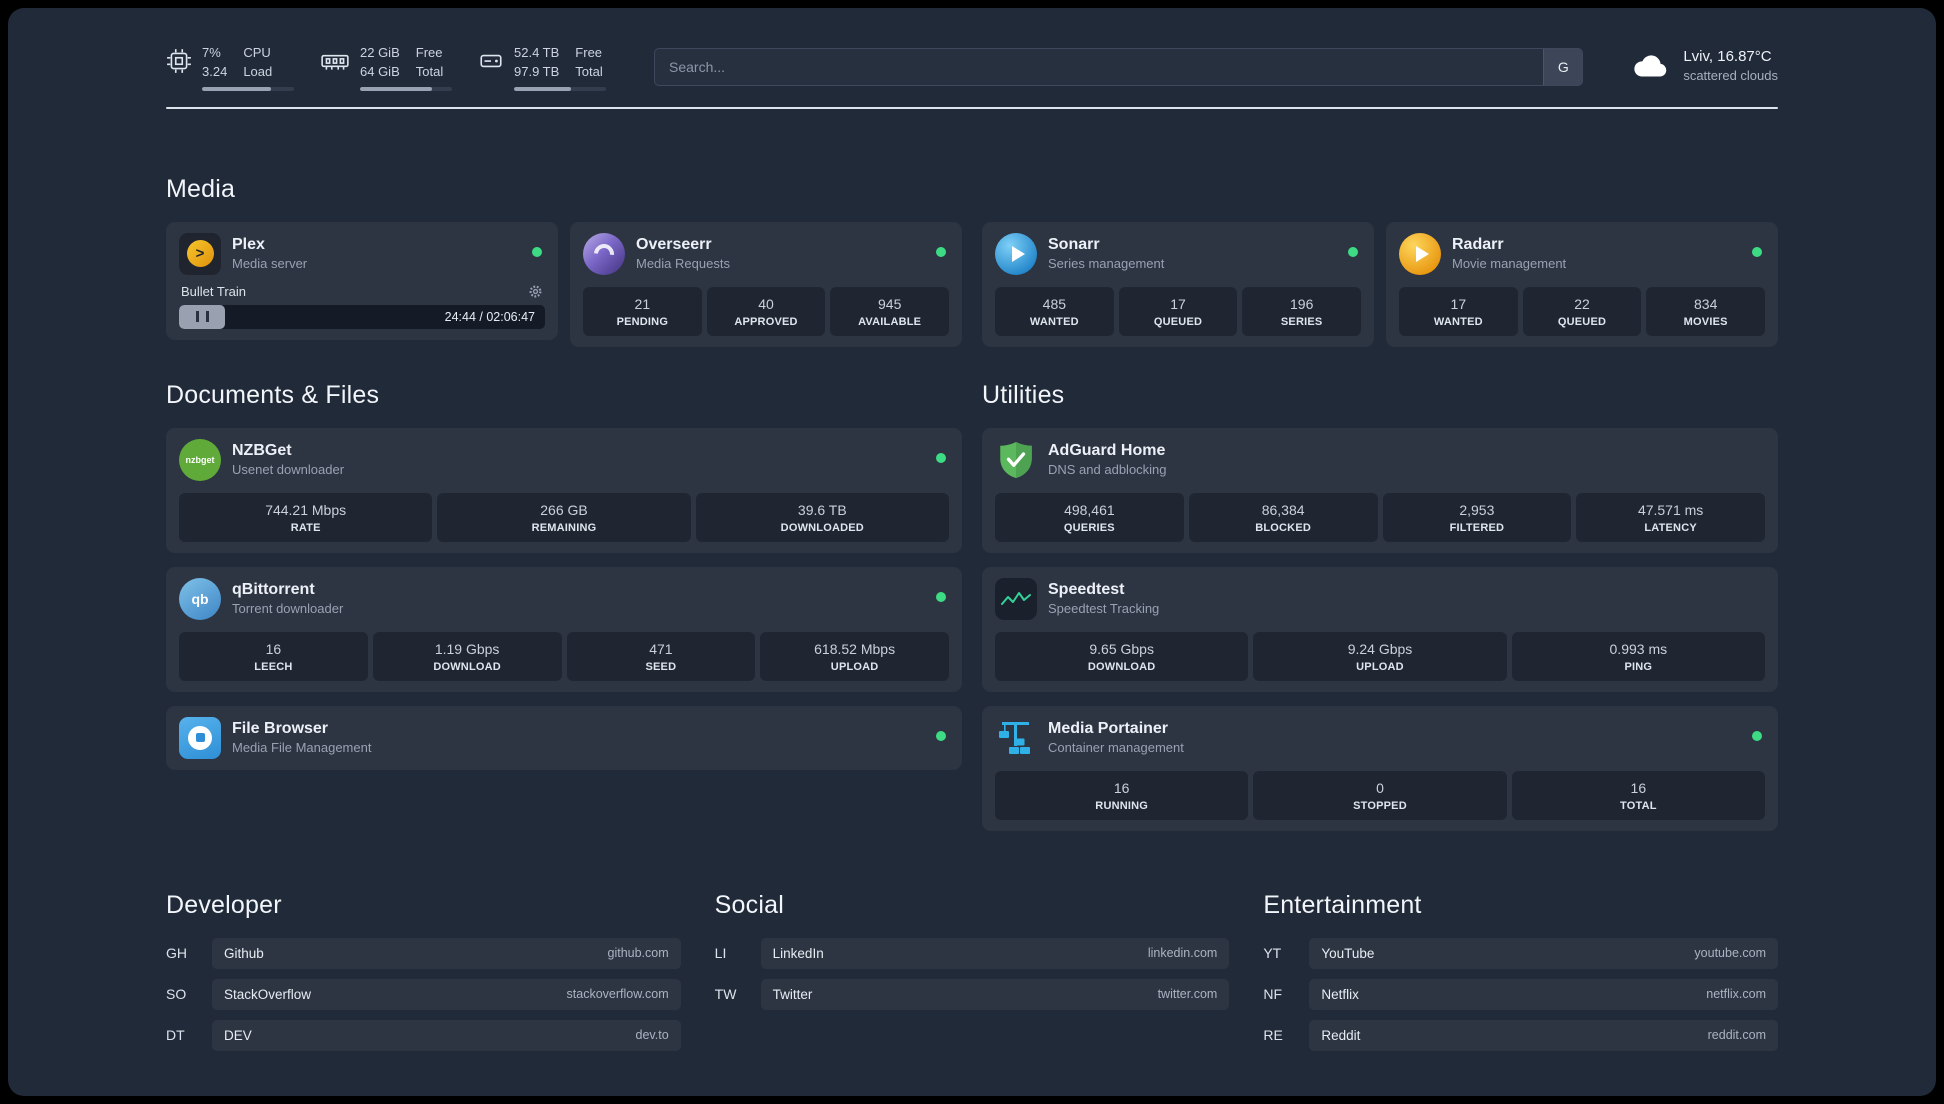  I want to click on stat-tile: 47.571 ms LATENCY, so click(1670, 517).